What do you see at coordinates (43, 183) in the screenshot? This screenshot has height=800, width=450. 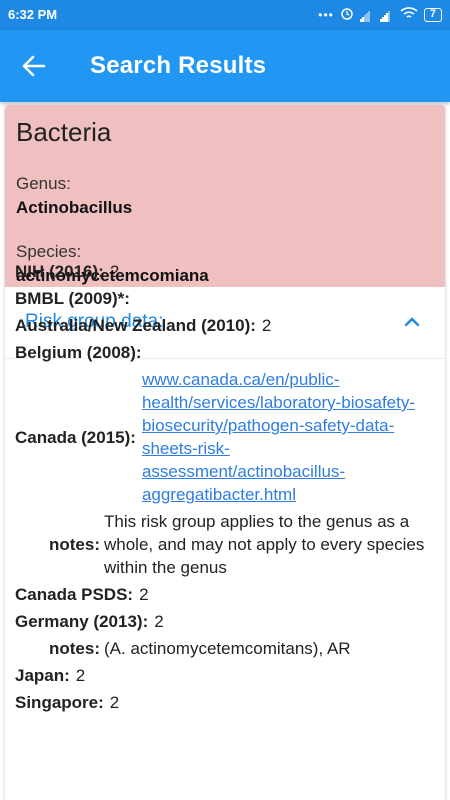 I see `genus-label: Genus:` at bounding box center [43, 183].